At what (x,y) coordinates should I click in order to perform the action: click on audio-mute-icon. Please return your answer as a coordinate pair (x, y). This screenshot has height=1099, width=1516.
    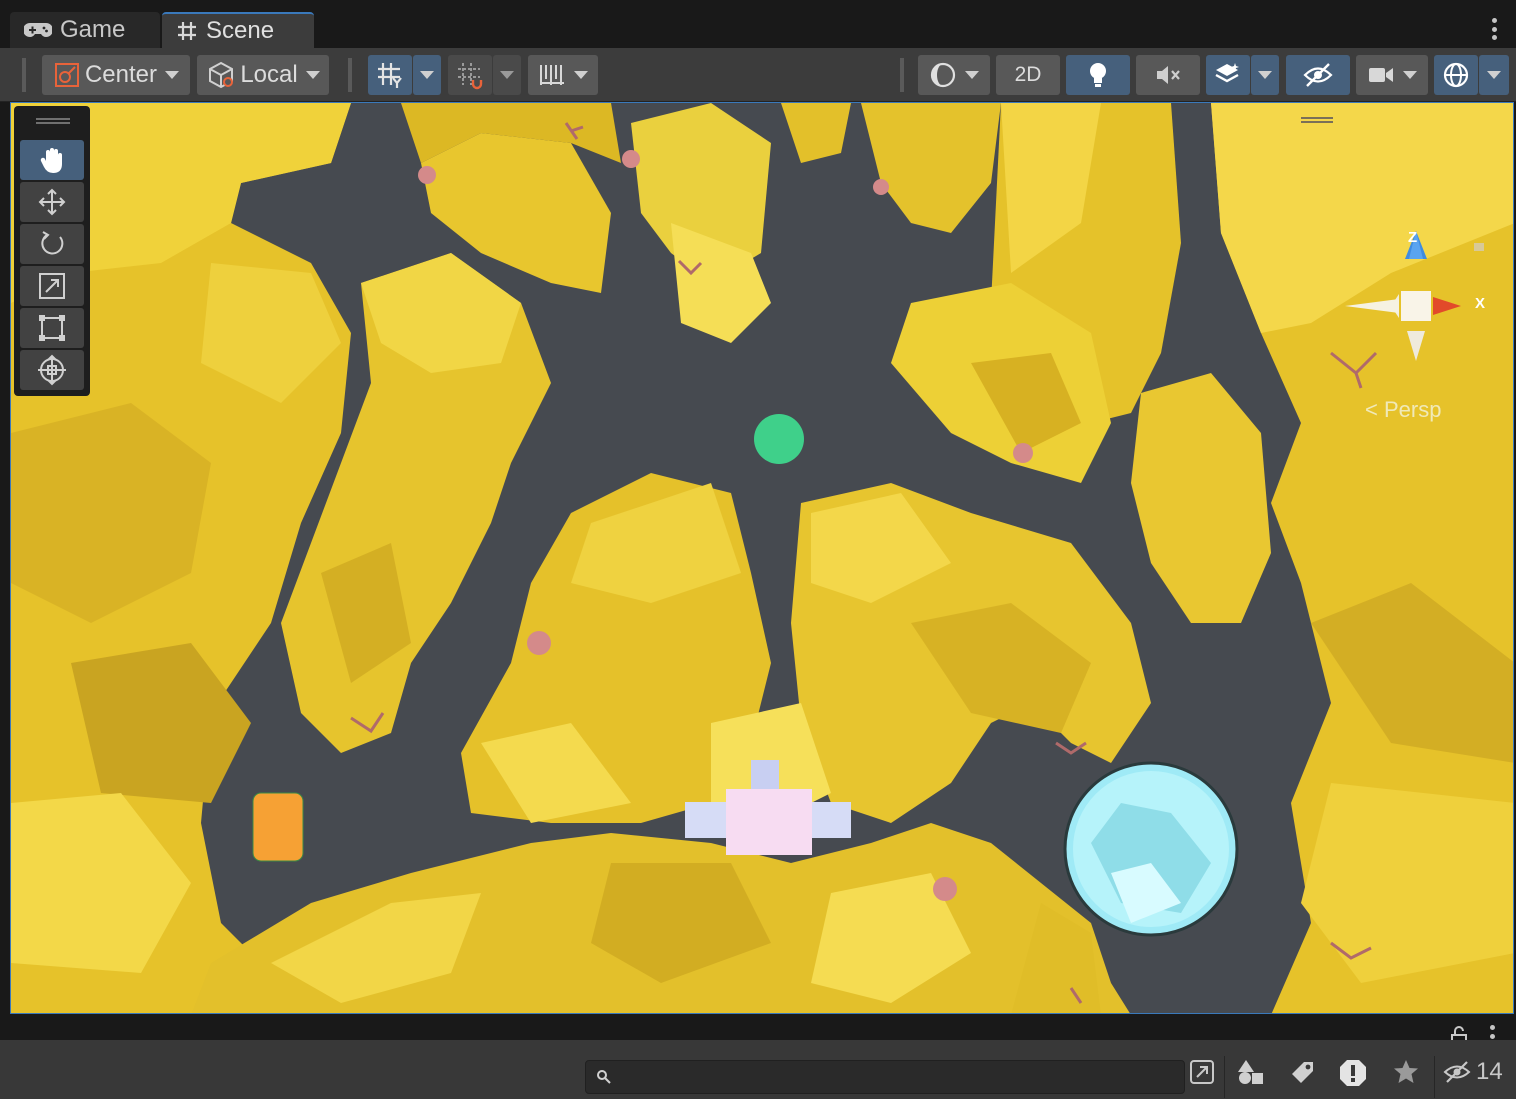
    Looking at the image, I should click on (1168, 75).